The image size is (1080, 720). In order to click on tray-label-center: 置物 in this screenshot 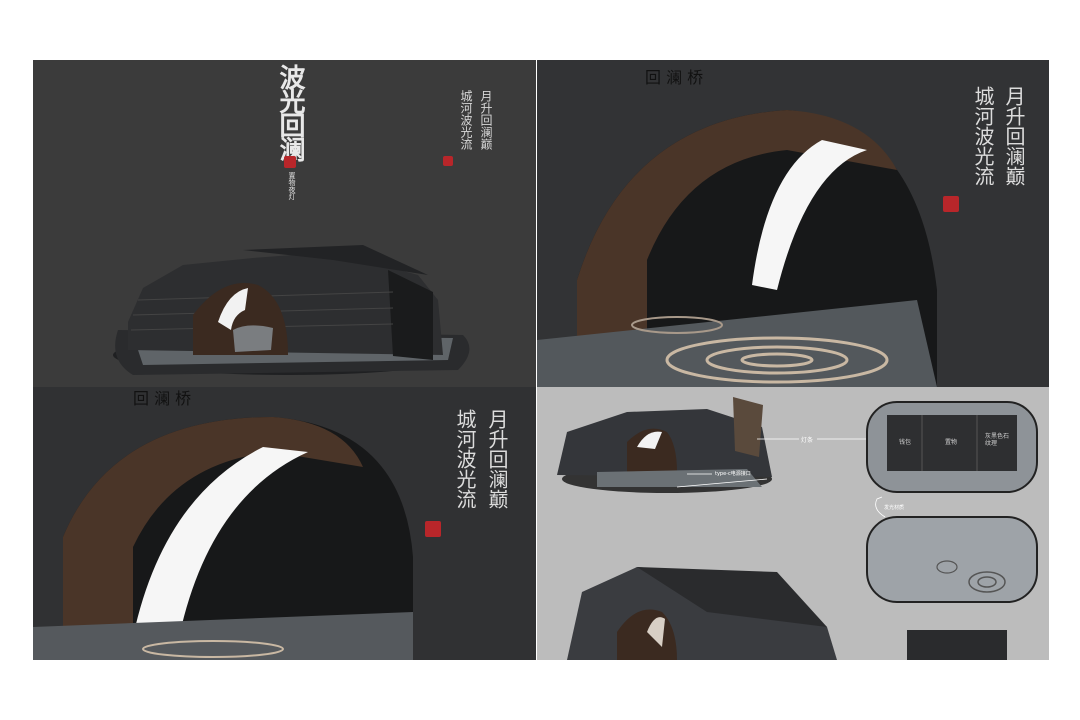, I will do `click(951, 442)`.